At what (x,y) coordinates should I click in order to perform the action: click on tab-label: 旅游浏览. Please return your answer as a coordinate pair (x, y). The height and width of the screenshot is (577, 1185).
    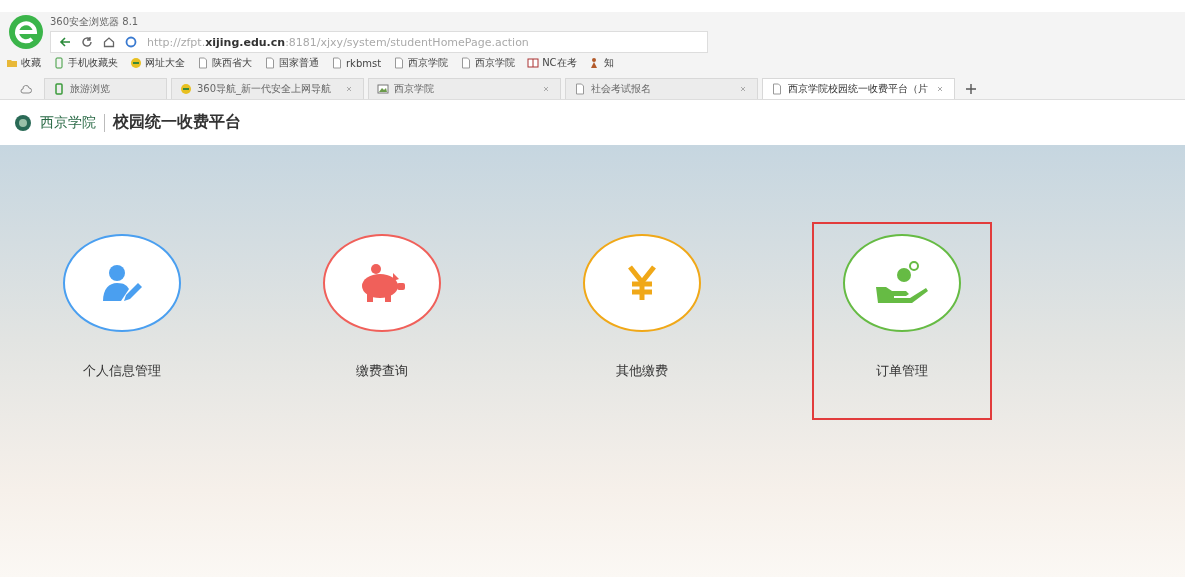
    Looking at the image, I should click on (90, 89).